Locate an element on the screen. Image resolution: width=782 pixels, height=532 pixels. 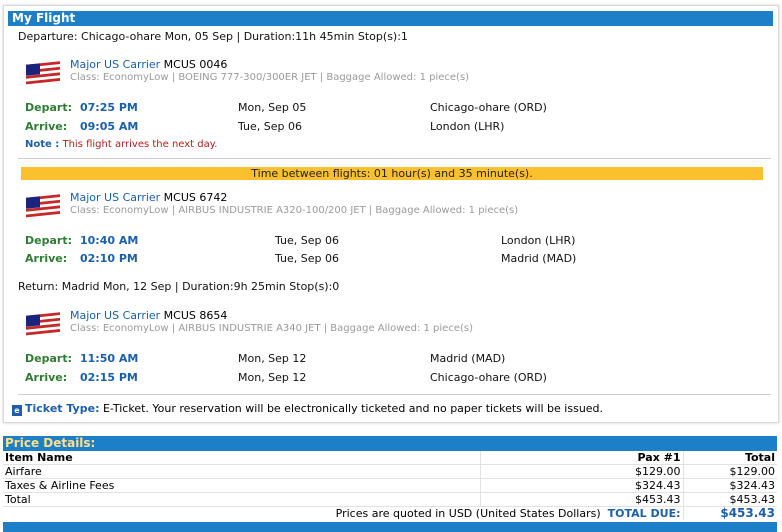
col-pax: Pax #1 is located at coordinates (581, 458).